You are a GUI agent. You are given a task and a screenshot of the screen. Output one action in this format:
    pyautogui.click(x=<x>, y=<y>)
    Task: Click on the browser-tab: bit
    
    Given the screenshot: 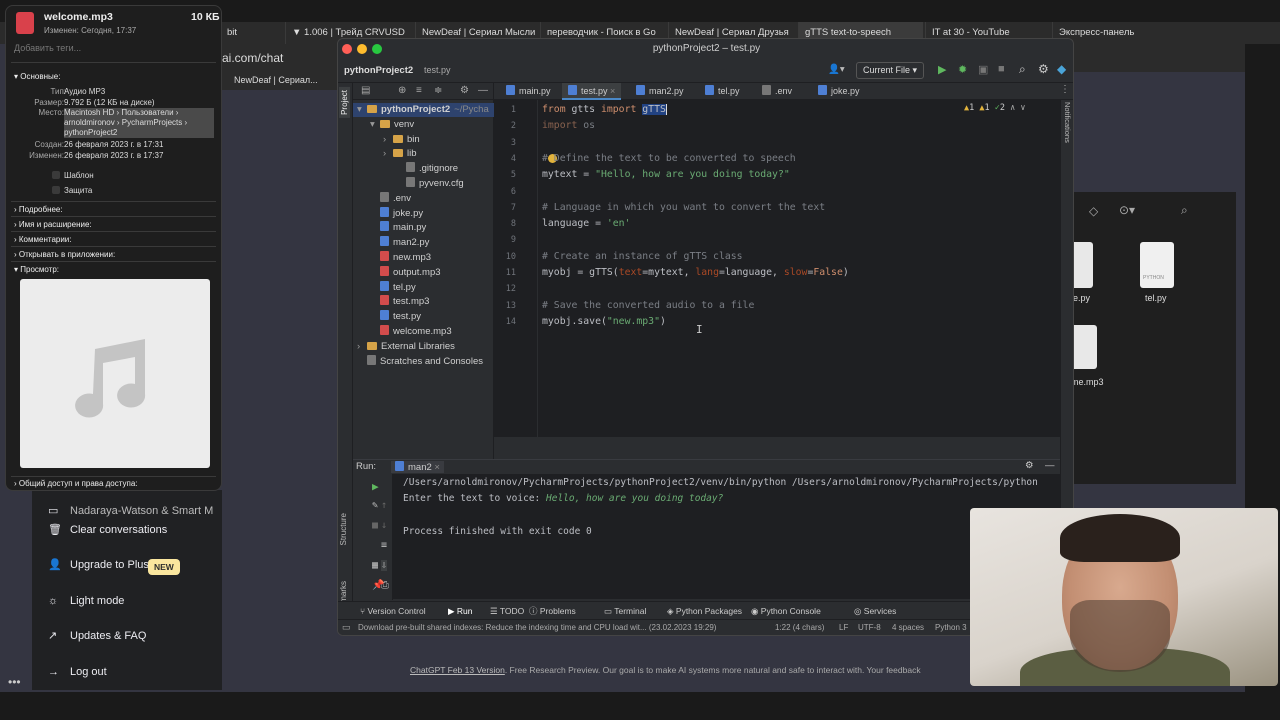 What is the action you would take?
    pyautogui.click(x=250, y=33)
    